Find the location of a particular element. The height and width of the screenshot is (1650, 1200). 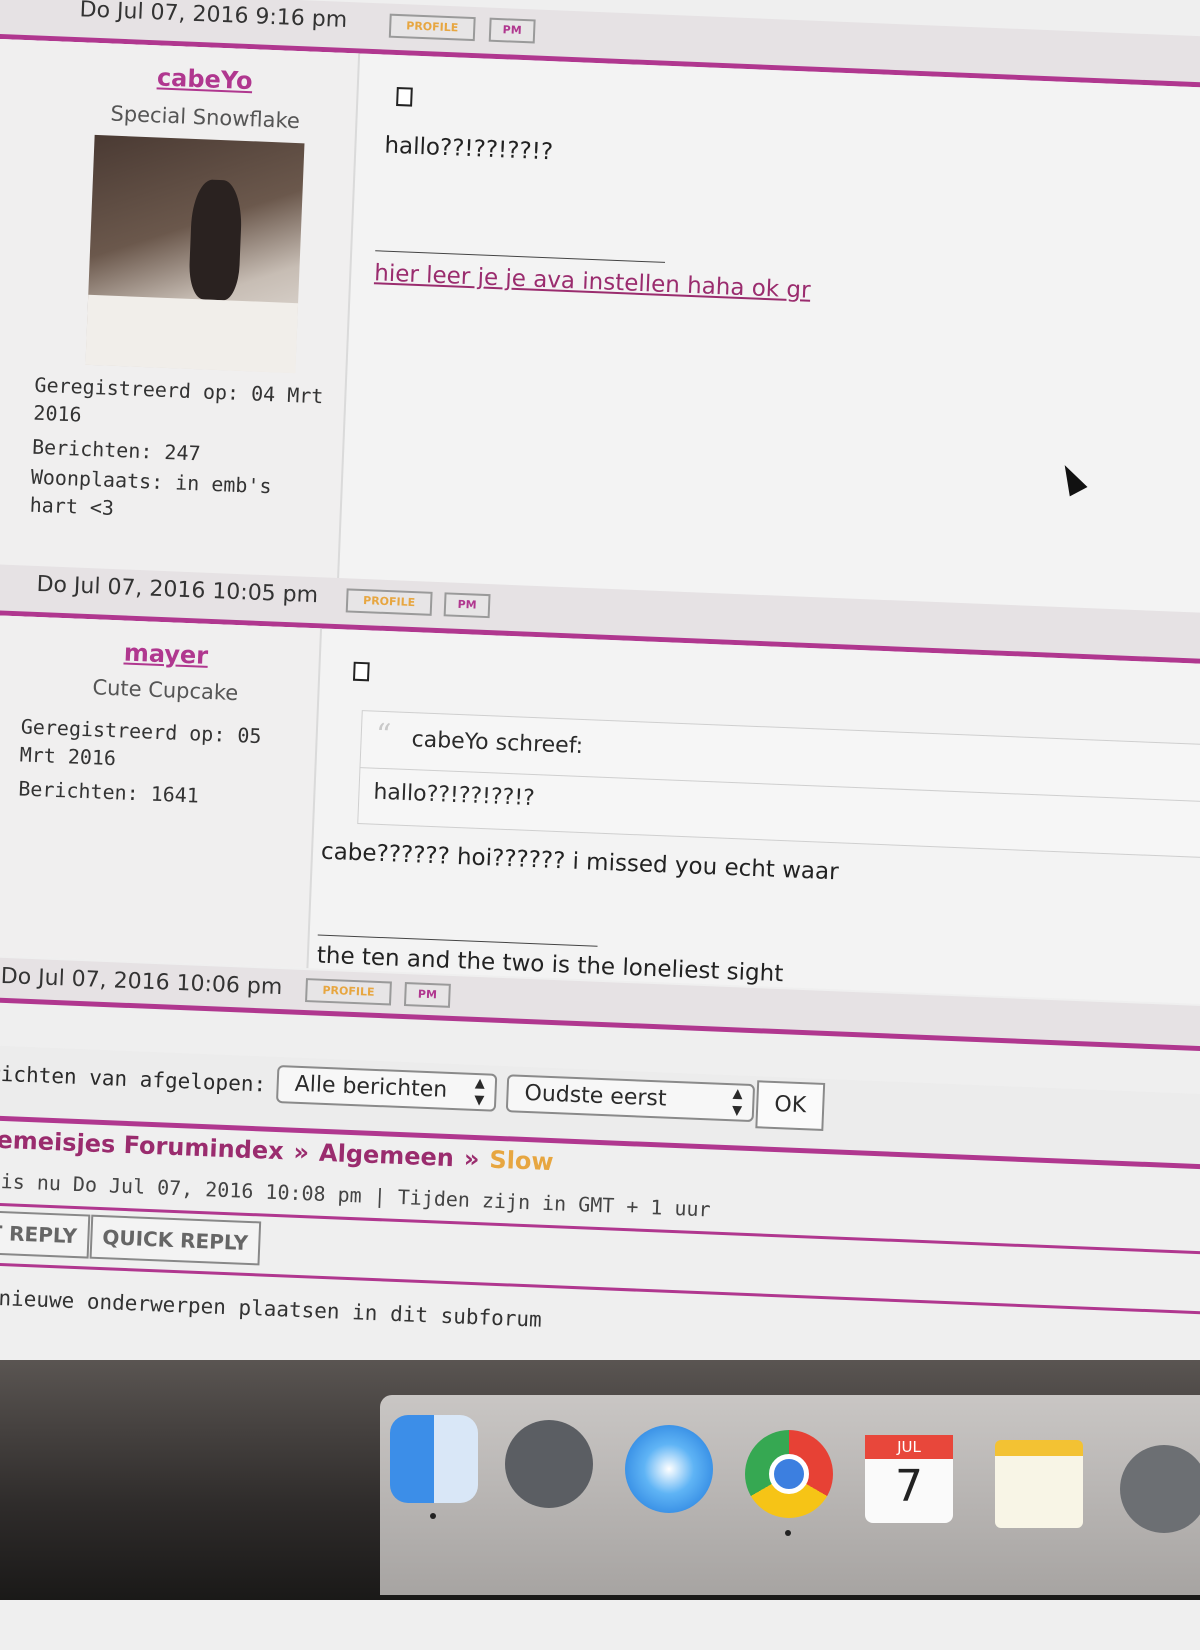

filter-label: Berichten van afgelopen: is located at coordinates (133, 1078).